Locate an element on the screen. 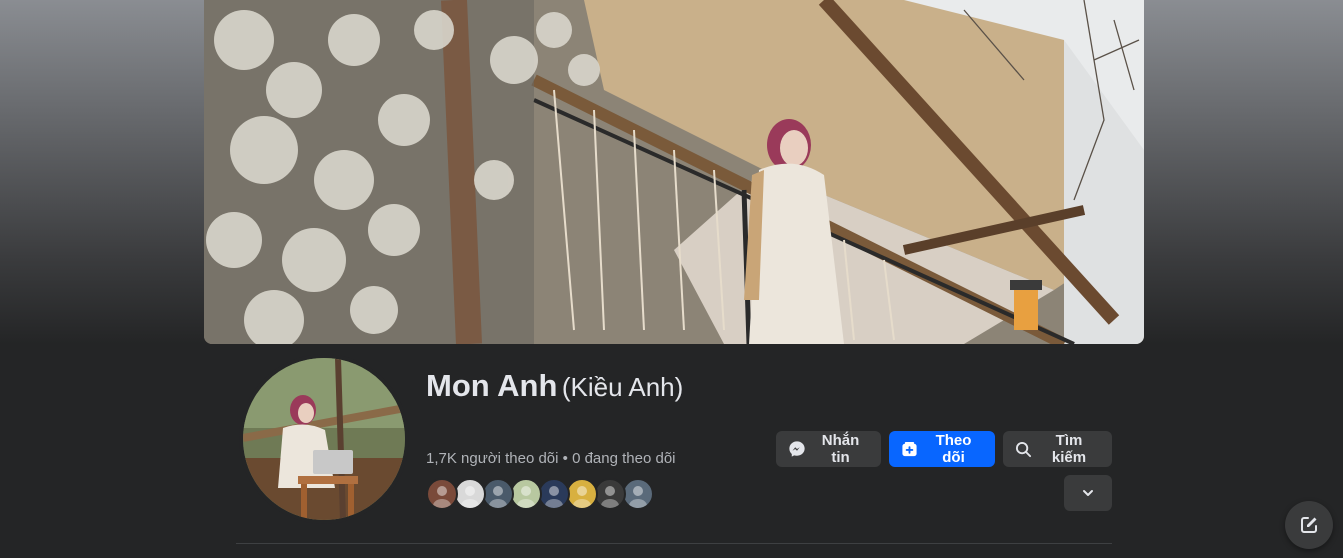 The height and width of the screenshot is (558, 1343). new-message-button is located at coordinates (1309, 525).